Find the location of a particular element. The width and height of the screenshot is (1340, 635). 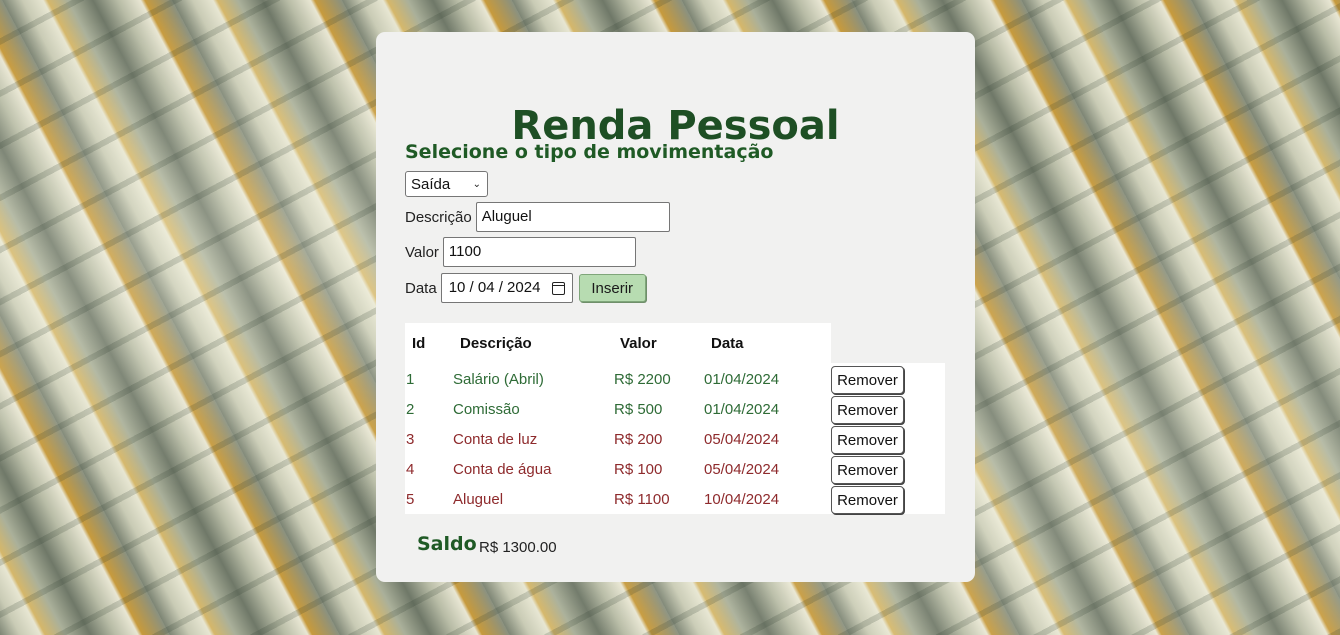

description-row: Descrição Aluguel is located at coordinates (537, 217).